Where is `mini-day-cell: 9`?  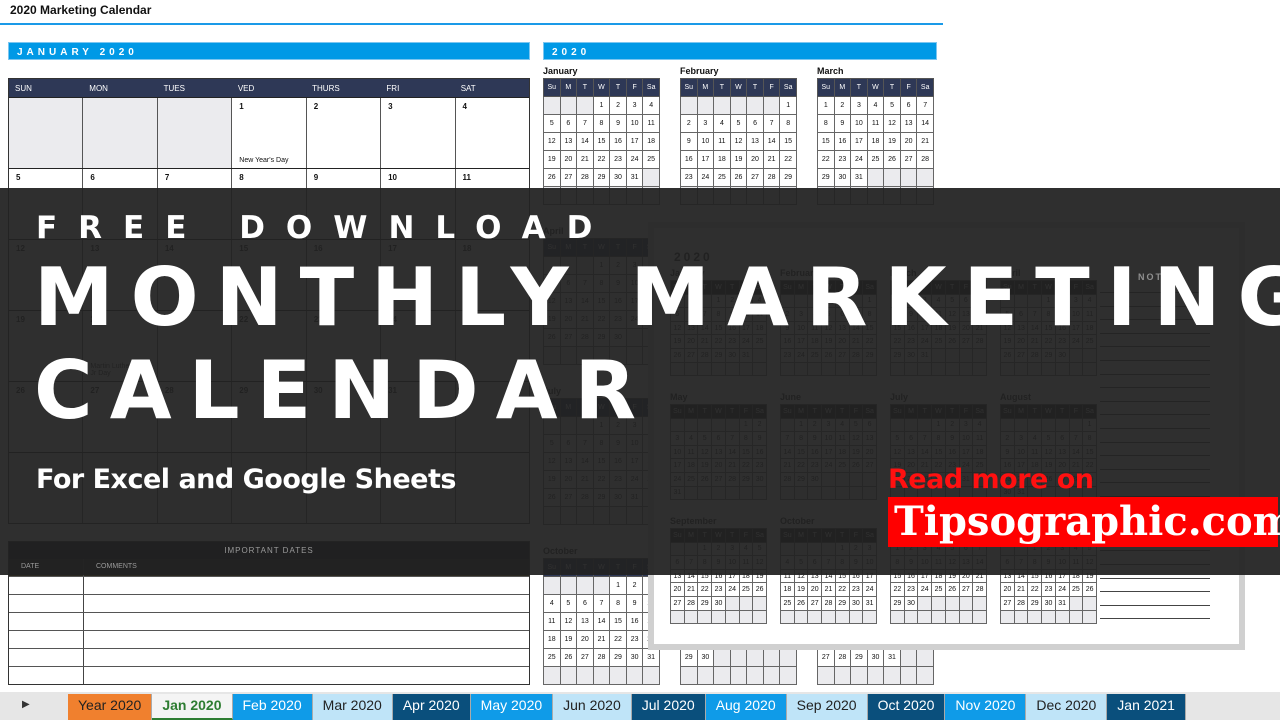
mini-day-cell: 9 is located at coordinates (618, 123).